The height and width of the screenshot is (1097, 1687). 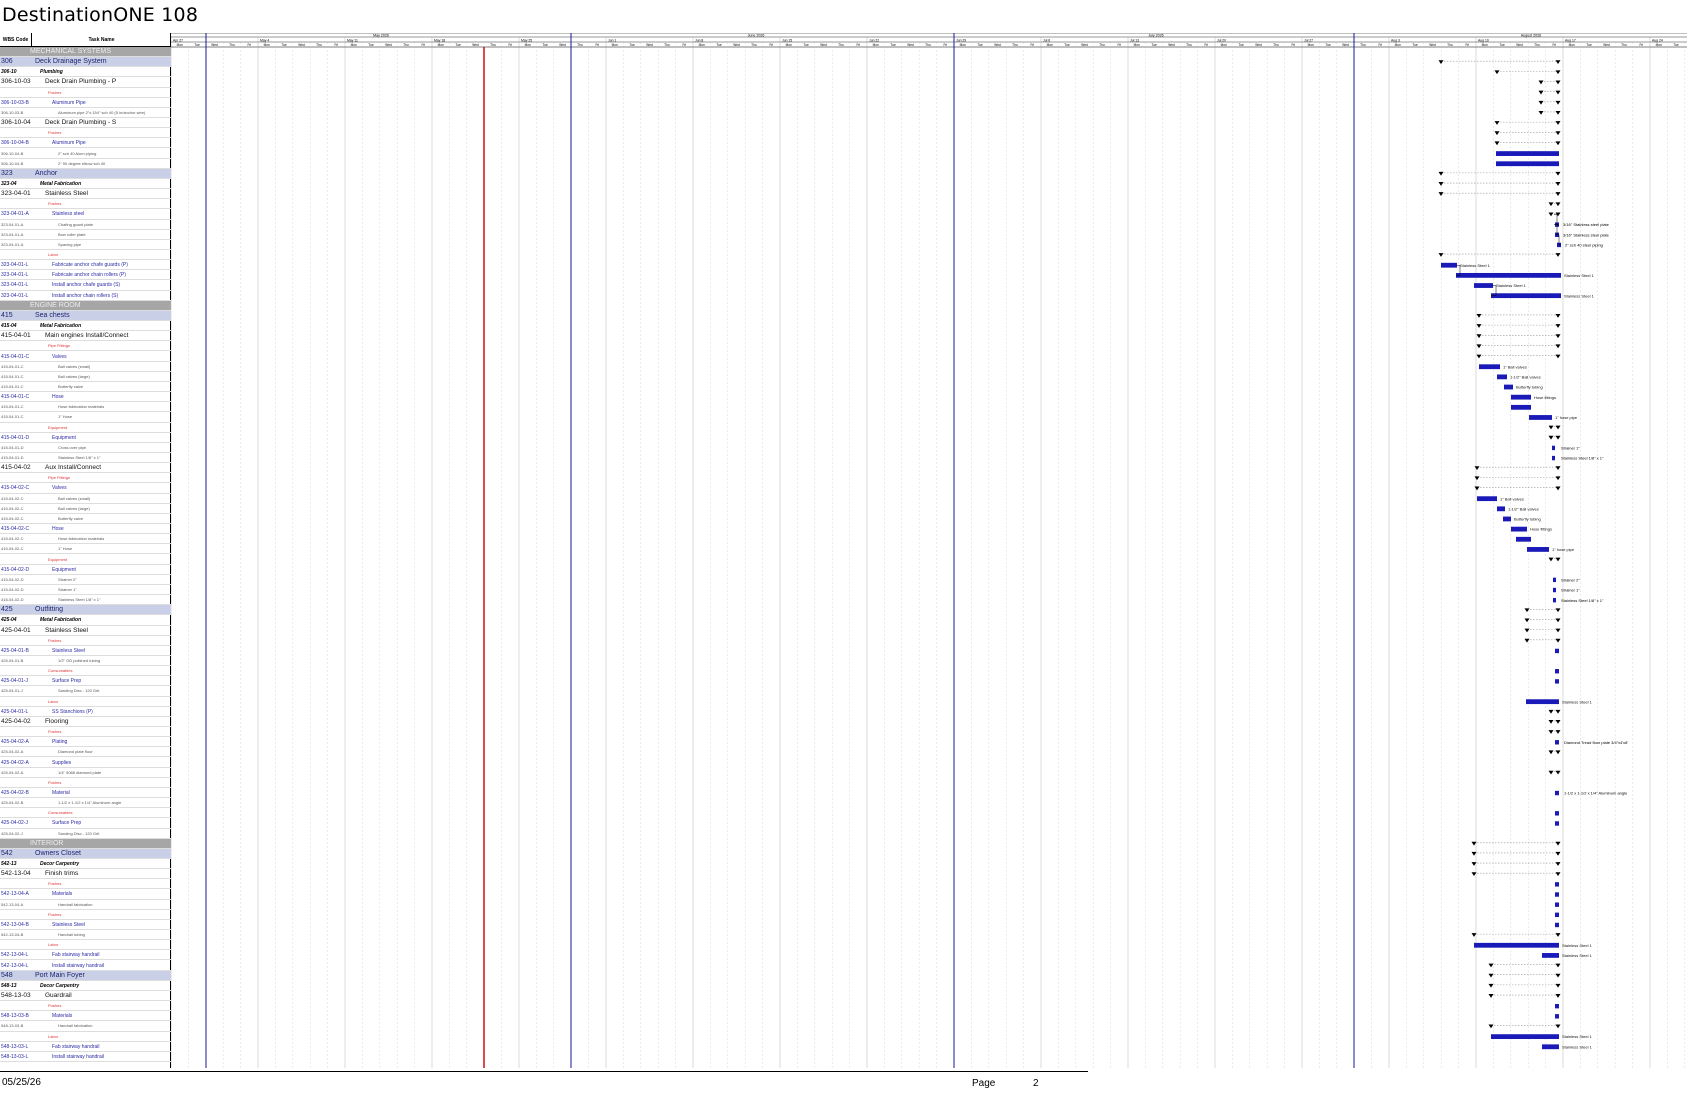 What do you see at coordinates (85, 82) in the screenshot?
I see `task-row: 306-10-03 Deck Drain Plumbing - P` at bounding box center [85, 82].